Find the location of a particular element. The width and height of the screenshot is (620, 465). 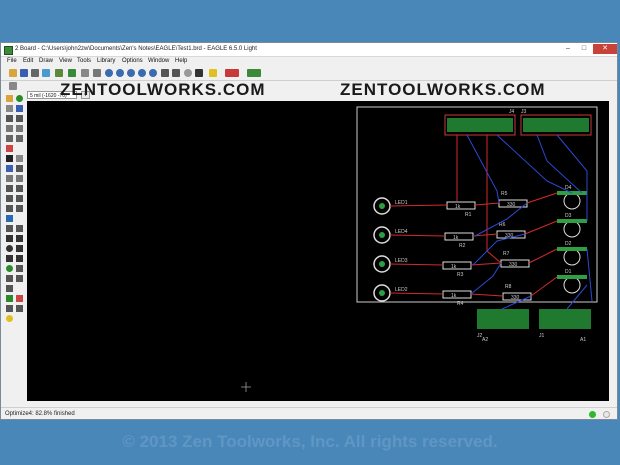

info-icon is located at coordinates (9, 98).